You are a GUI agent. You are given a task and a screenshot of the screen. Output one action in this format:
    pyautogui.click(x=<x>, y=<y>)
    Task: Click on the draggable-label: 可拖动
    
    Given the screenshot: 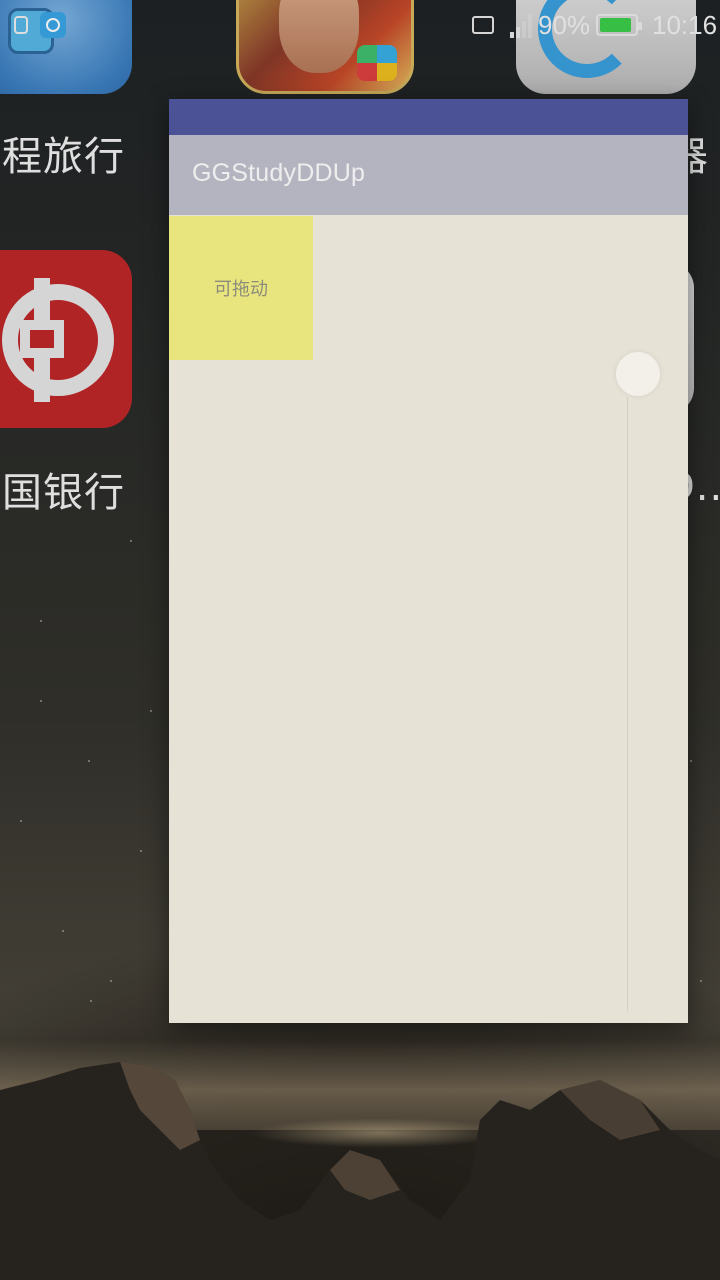 What is the action you would take?
    pyautogui.click(x=241, y=289)
    